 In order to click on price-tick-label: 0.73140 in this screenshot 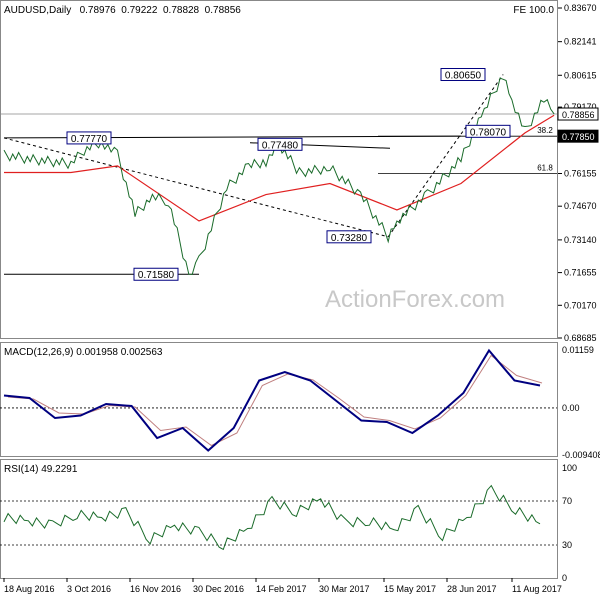, I will do `click(580, 240)`.